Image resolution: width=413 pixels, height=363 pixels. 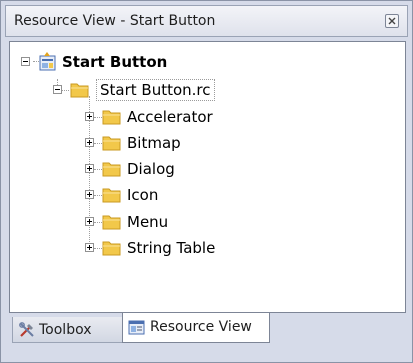 I want to click on close-button, so click(x=392, y=21).